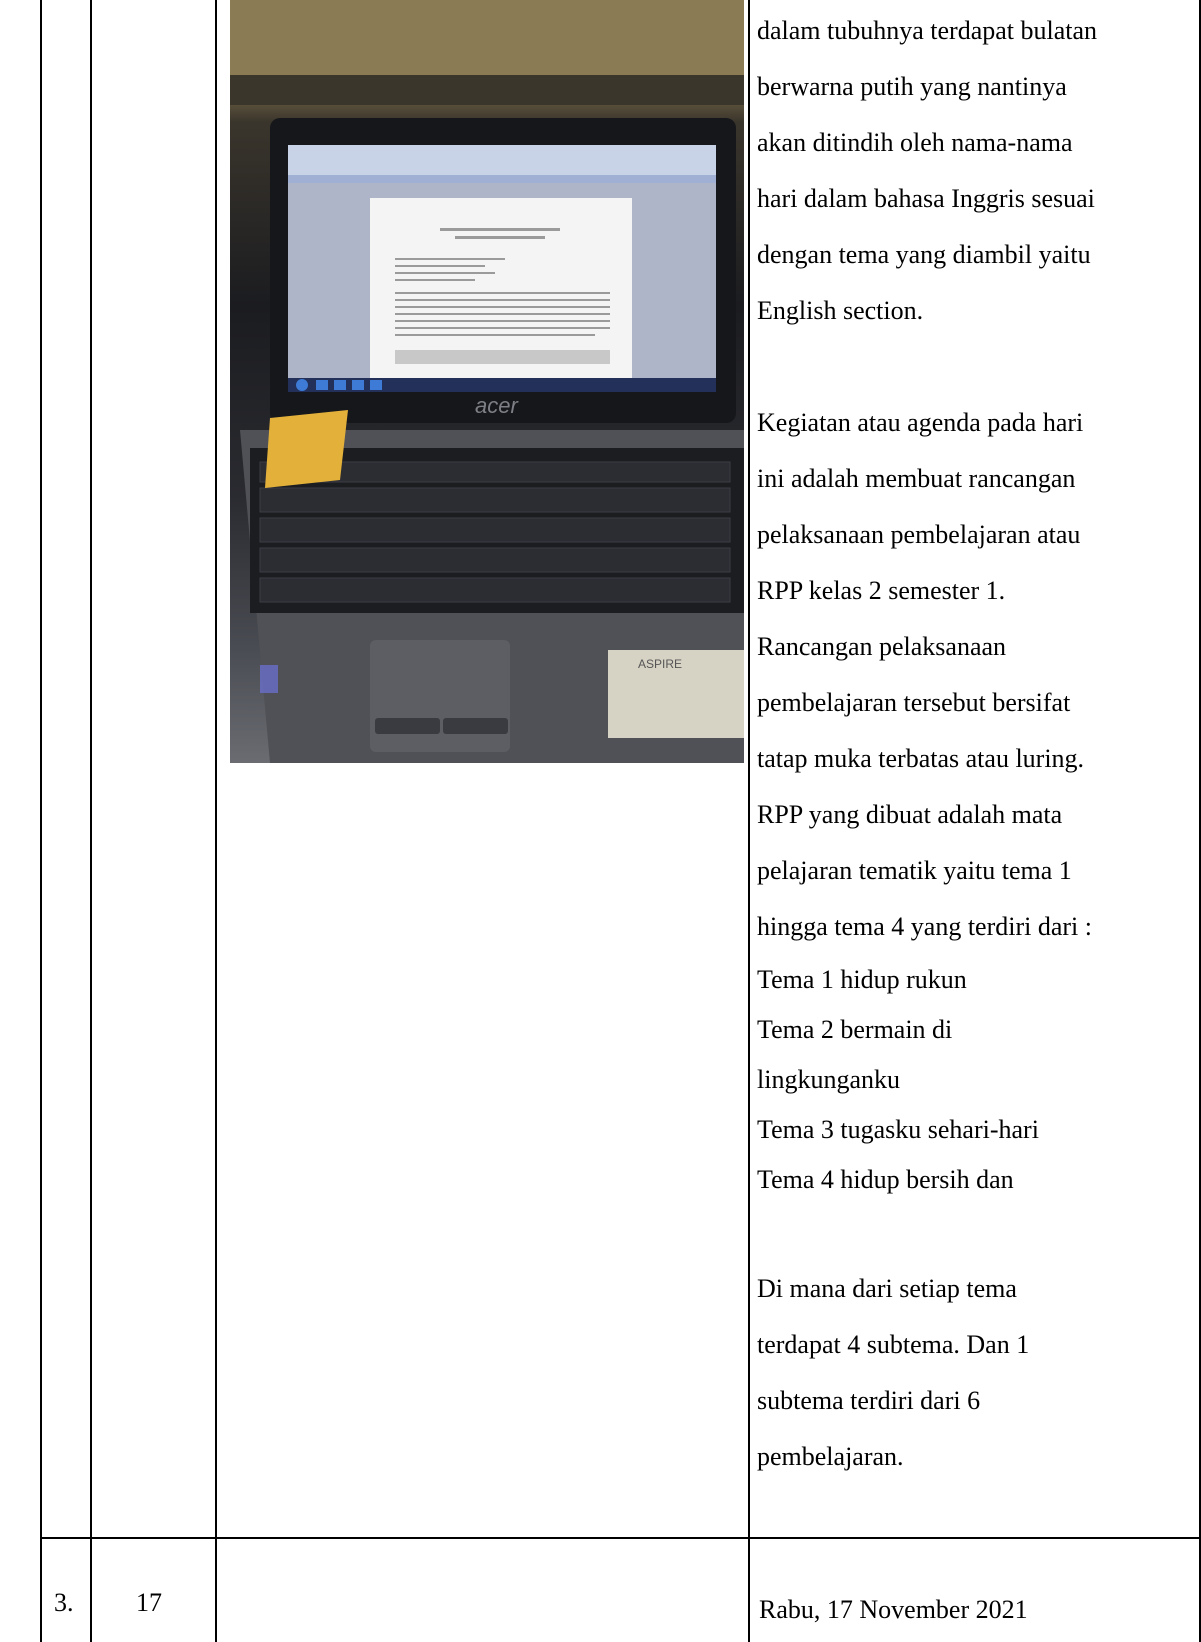 The image size is (1201, 1642). Describe the element at coordinates (925, 926) in the screenshot. I see `description-line: hingga tema 4 yang terdiri dari :` at that location.